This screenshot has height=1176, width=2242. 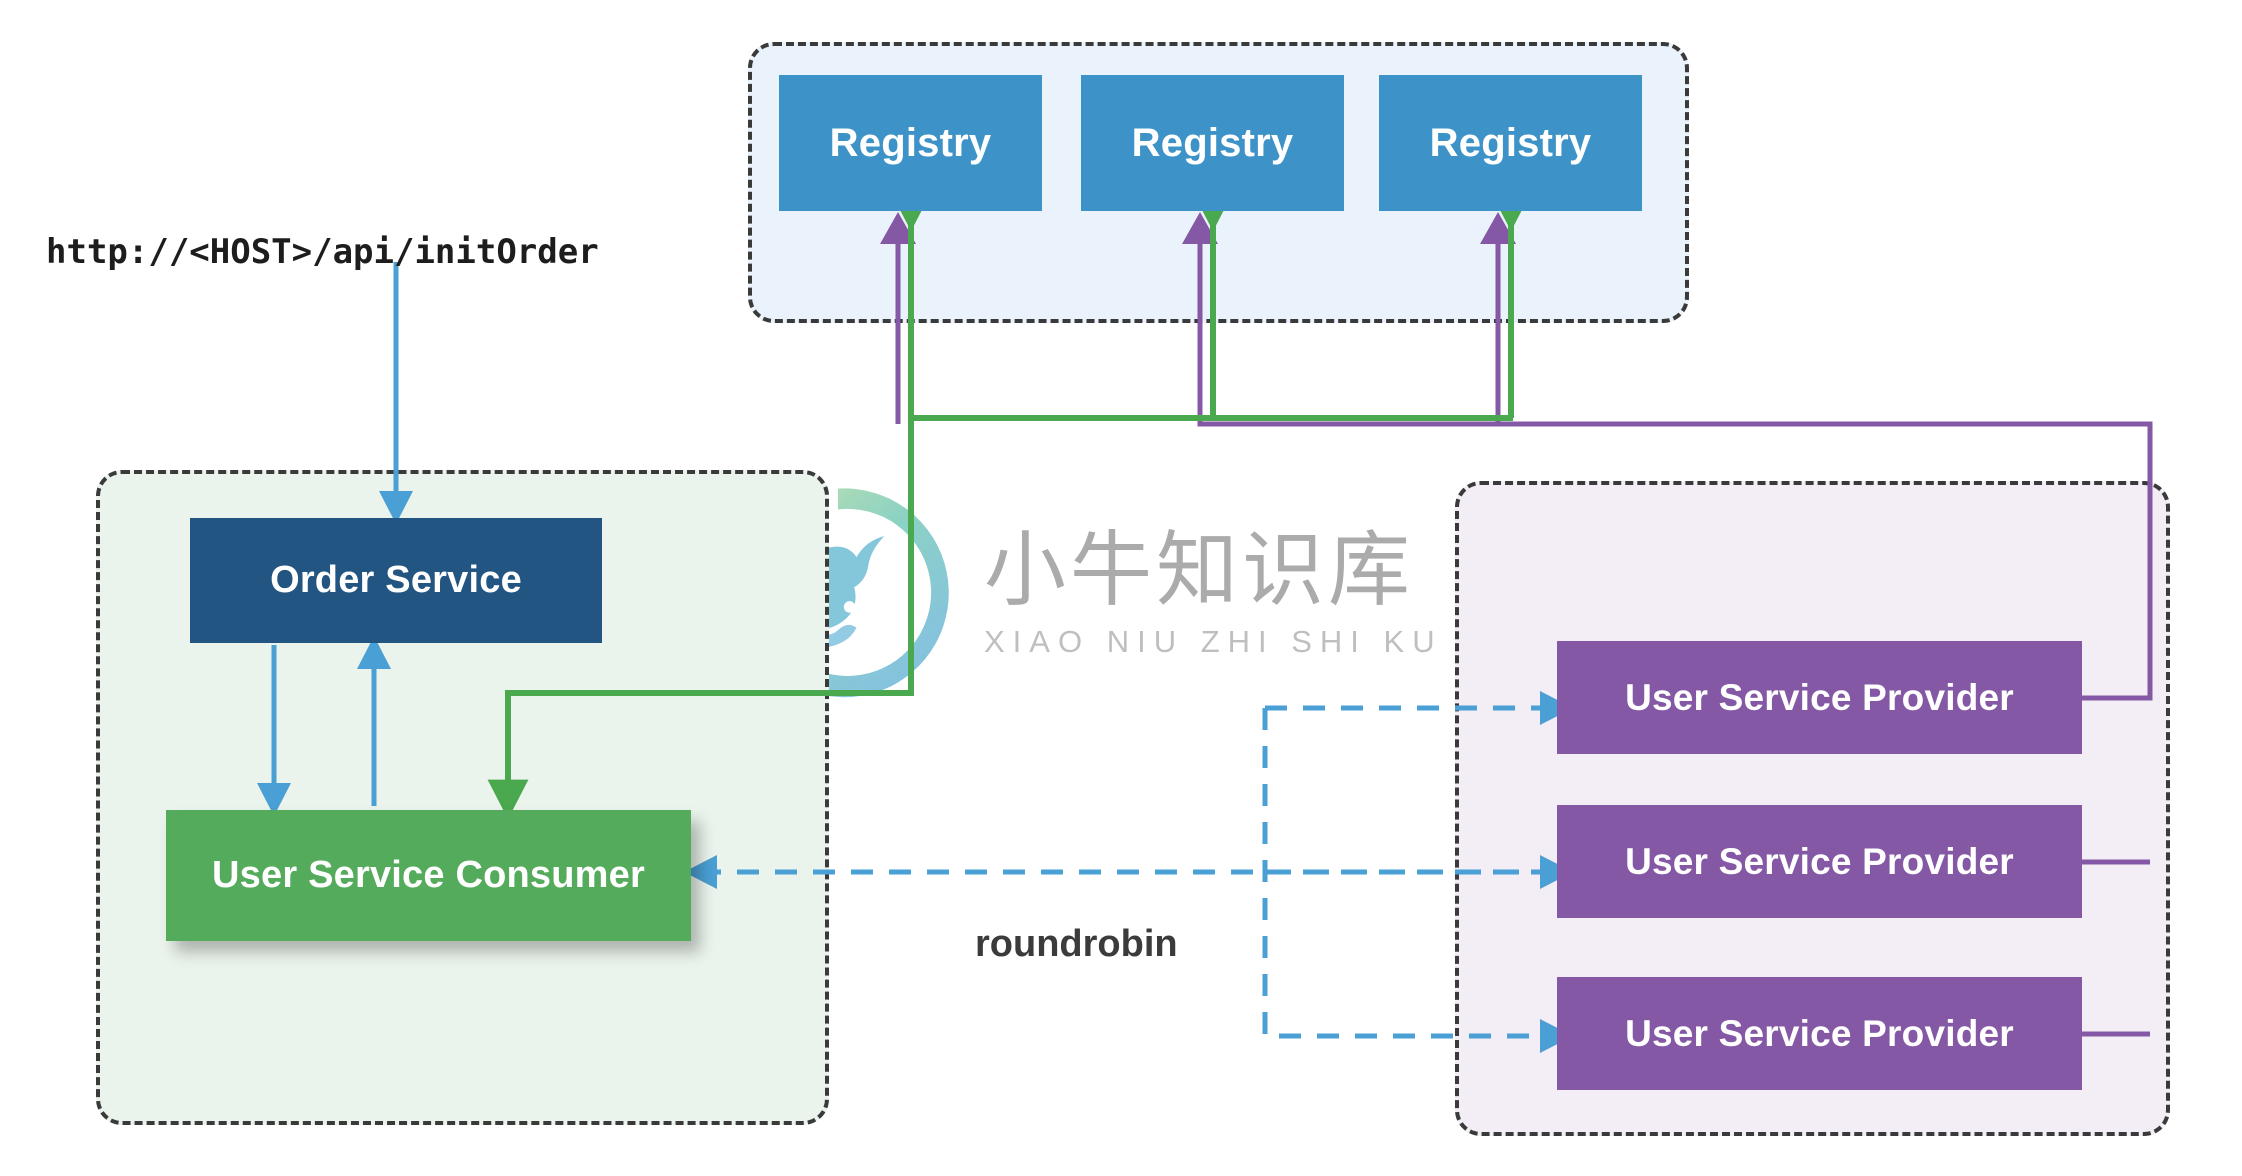 I want to click on request-url-label: http://<HOST>/api/initOrder, so click(x=322, y=252).